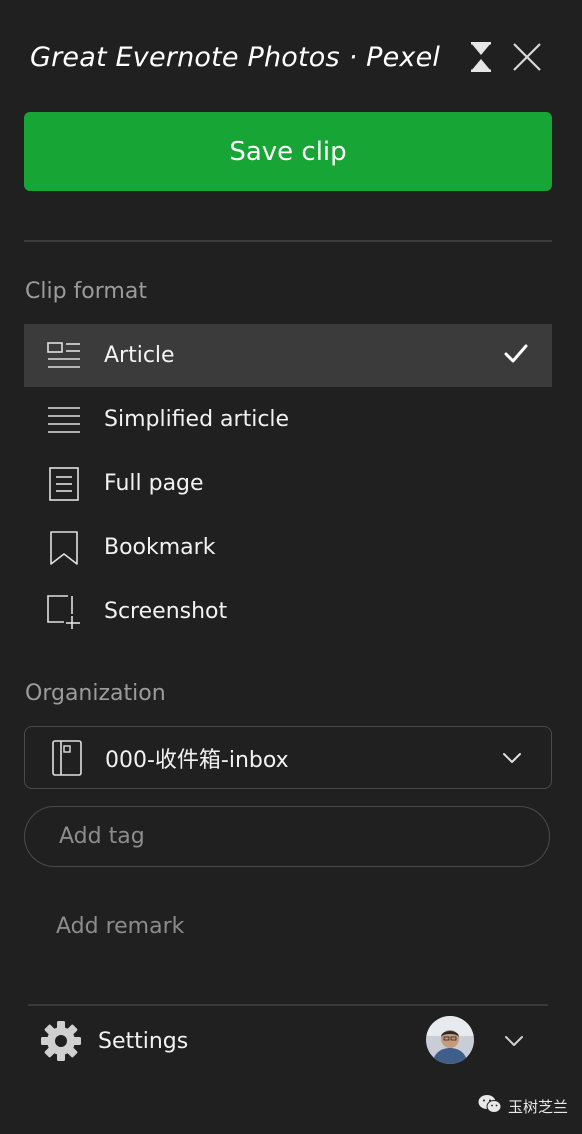  I want to click on settings-label: Settings, so click(143, 1041).